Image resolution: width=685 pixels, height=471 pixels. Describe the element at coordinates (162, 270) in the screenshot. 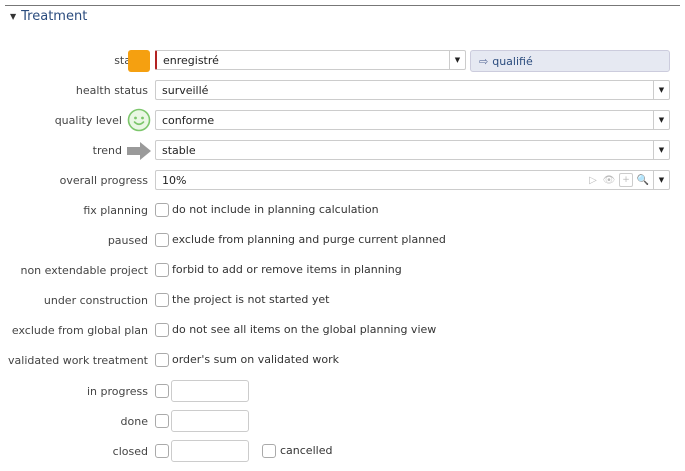

I see `non-extendable-project-checkbox` at that location.